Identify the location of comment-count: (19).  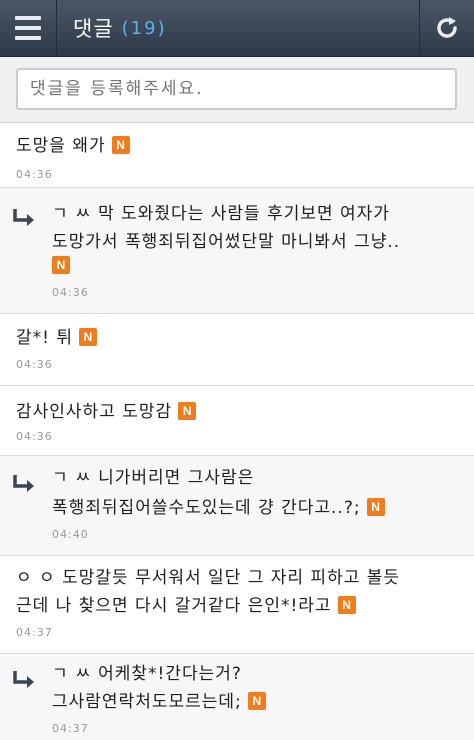
(144, 28).